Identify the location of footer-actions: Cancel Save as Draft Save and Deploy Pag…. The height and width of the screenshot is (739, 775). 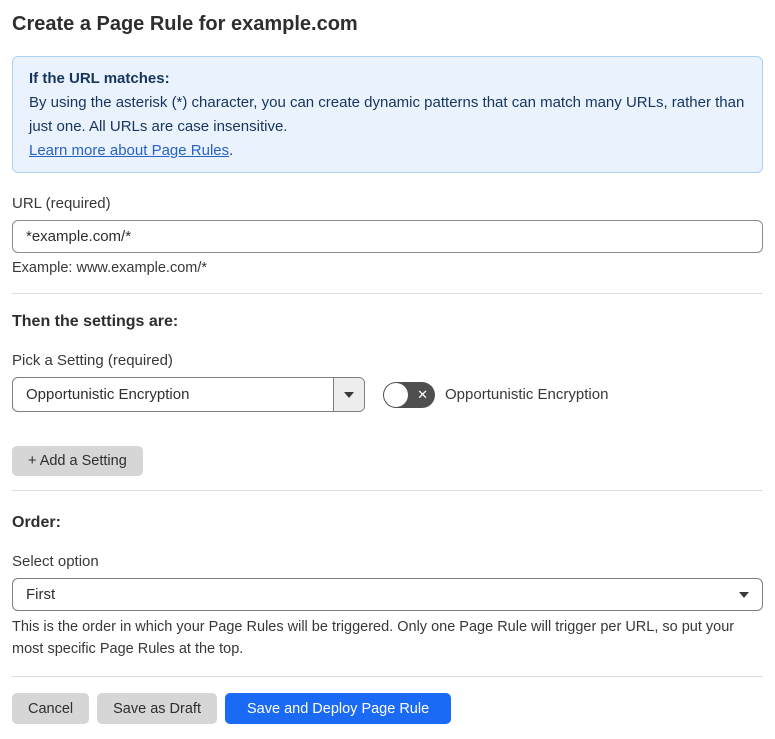
(387, 708).